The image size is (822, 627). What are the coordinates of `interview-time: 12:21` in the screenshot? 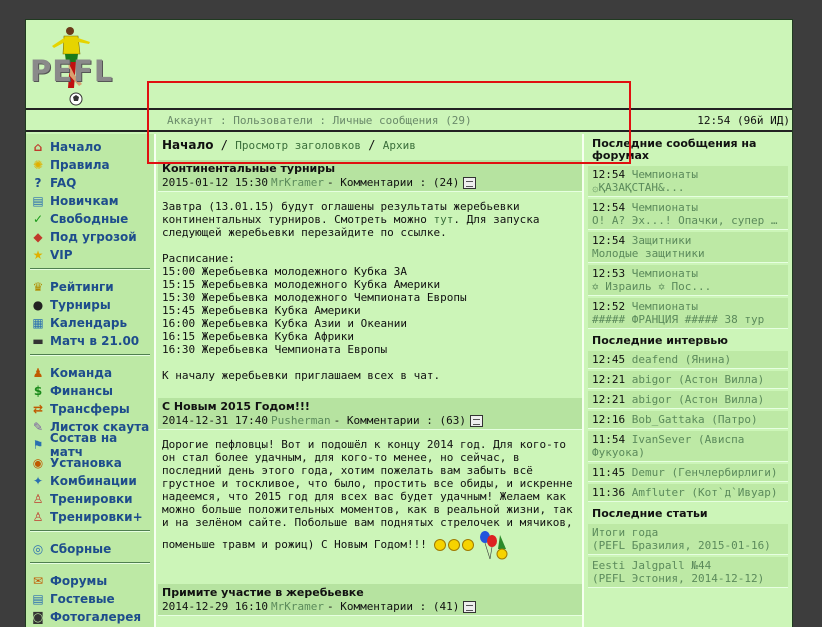 It's located at (609, 399).